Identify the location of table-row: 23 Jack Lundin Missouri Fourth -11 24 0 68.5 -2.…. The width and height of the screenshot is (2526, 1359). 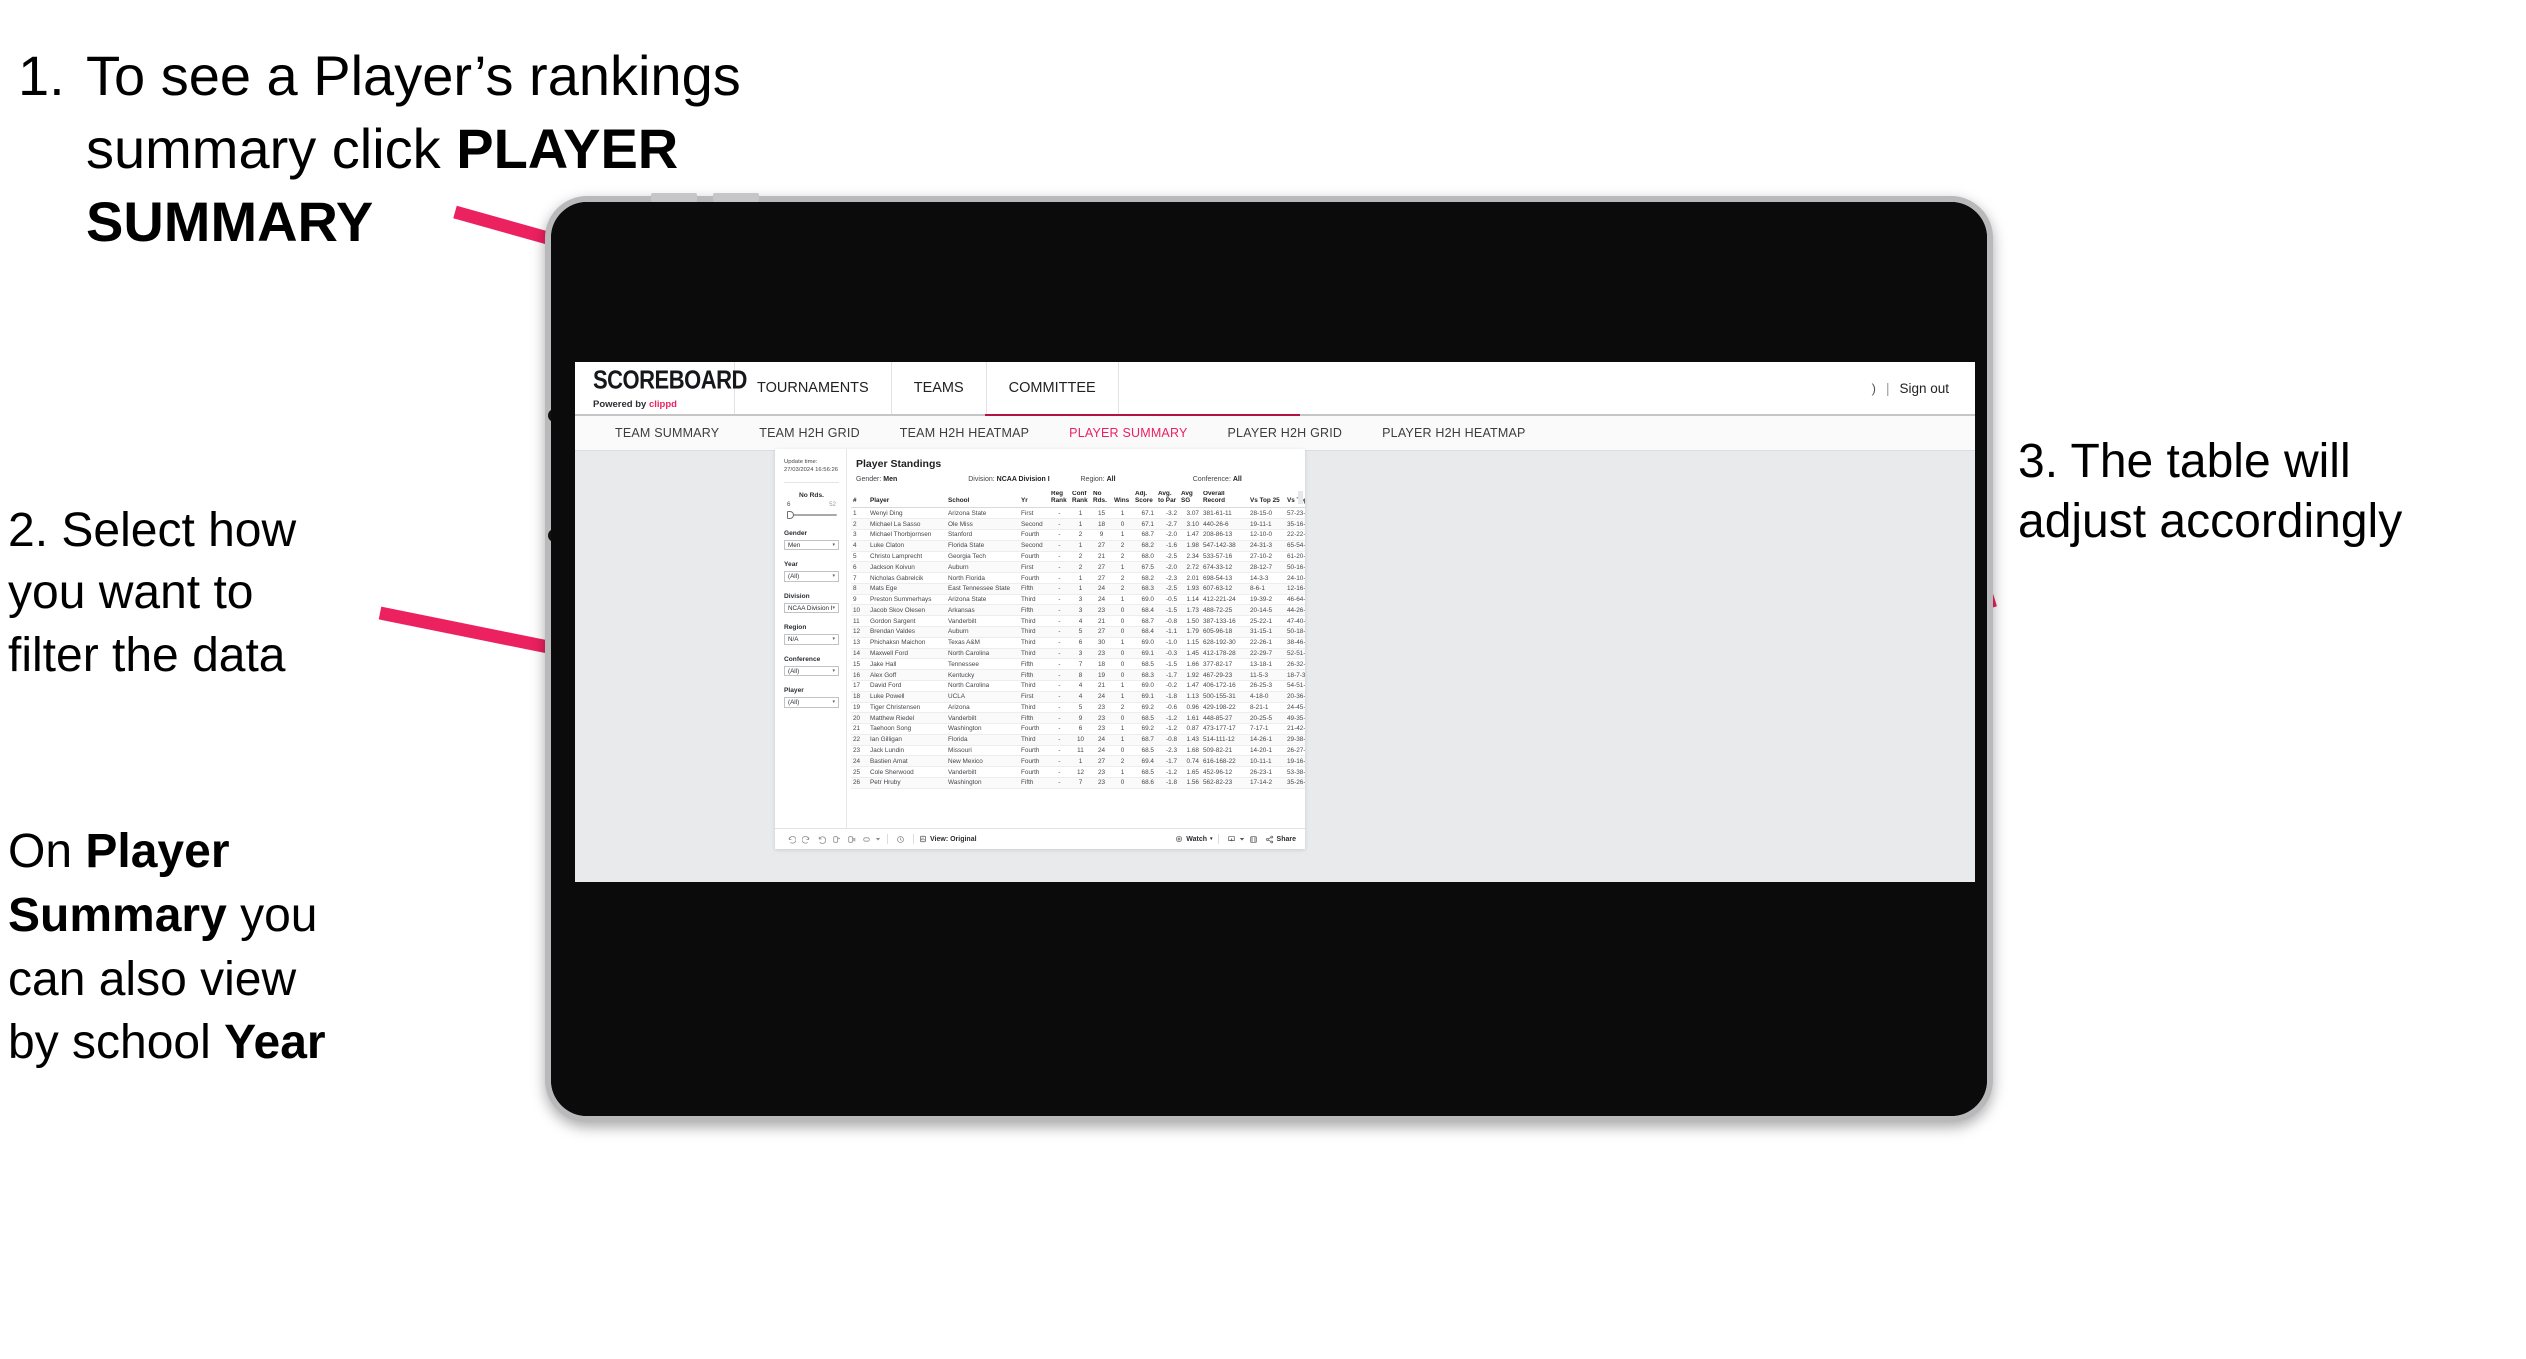
(1078, 751).